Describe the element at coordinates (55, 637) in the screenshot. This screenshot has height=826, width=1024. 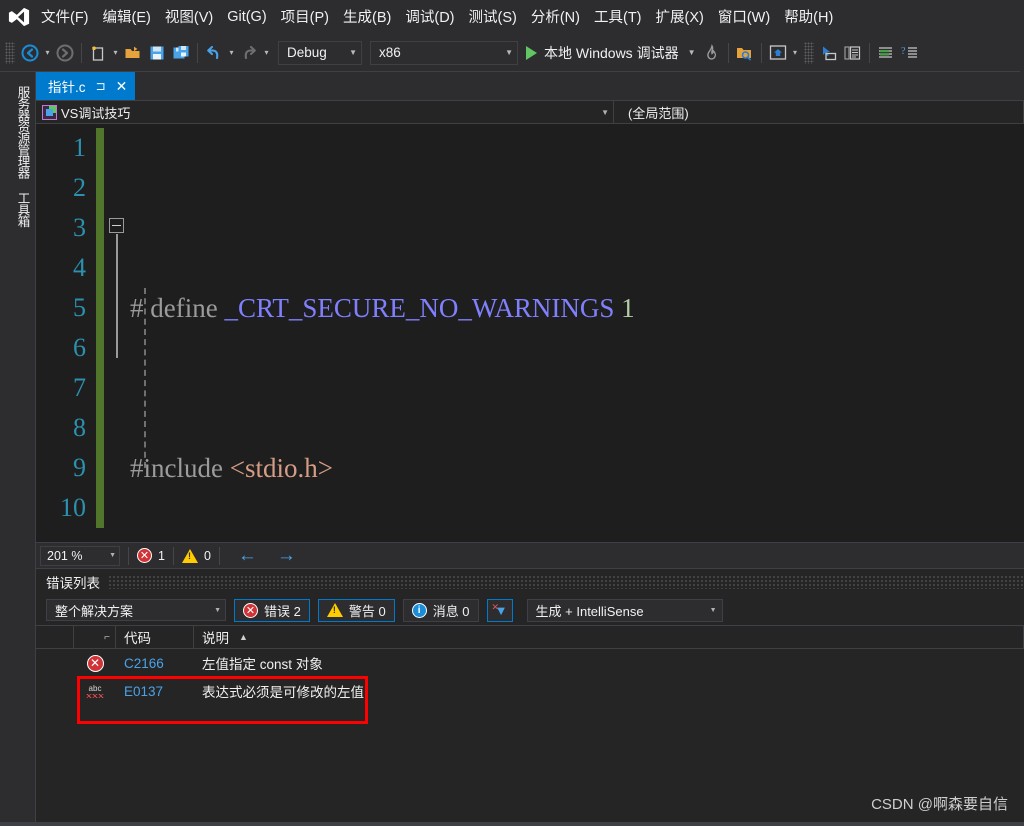
I see `column-header-blank` at that location.